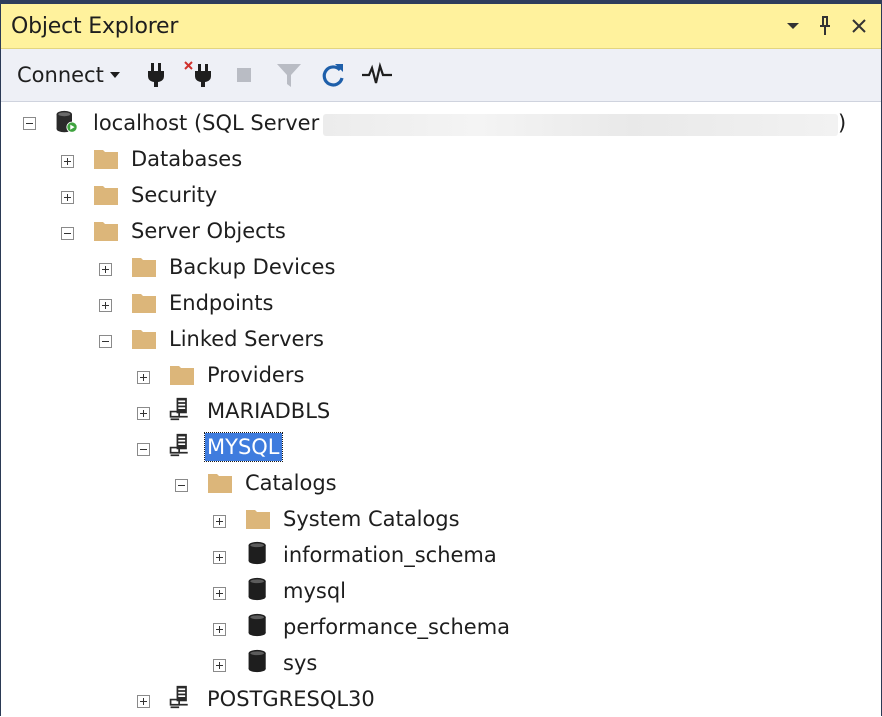 The image size is (882, 717). Describe the element at coordinates (60, 75) in the screenshot. I see `connect-label: Connect` at that location.